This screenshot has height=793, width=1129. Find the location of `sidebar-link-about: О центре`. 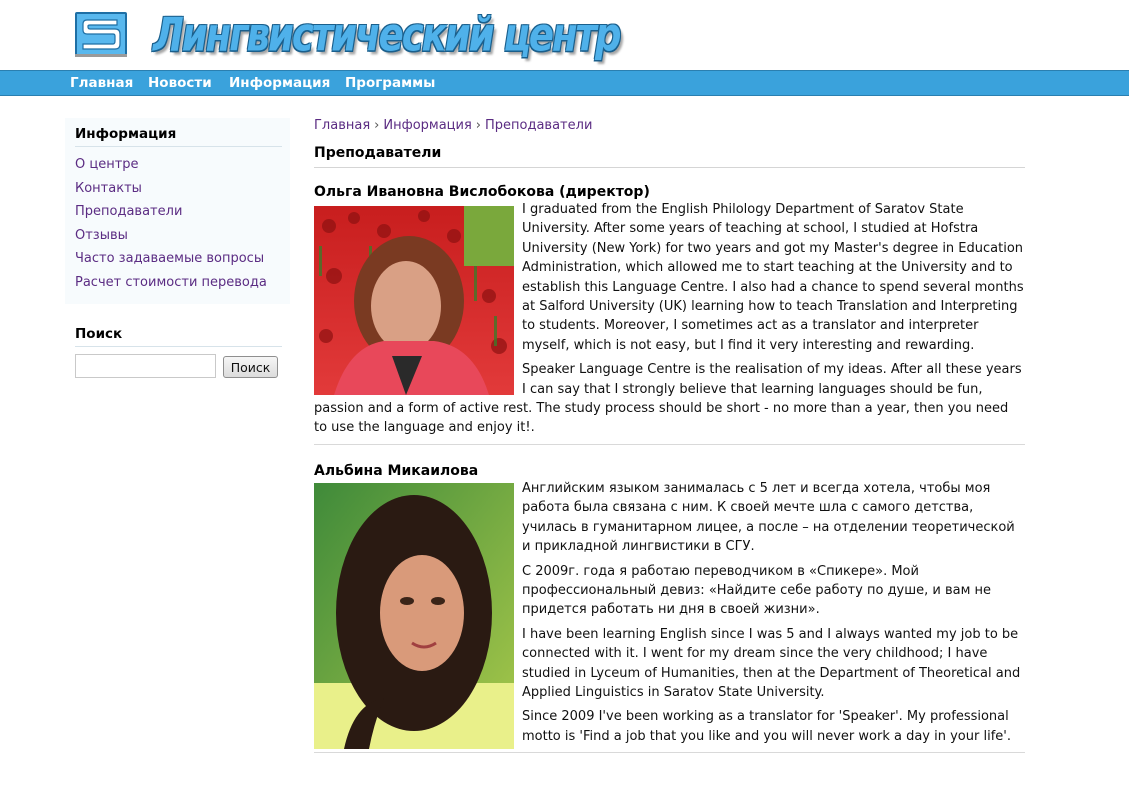

sidebar-link-about: О центре is located at coordinates (178, 165).